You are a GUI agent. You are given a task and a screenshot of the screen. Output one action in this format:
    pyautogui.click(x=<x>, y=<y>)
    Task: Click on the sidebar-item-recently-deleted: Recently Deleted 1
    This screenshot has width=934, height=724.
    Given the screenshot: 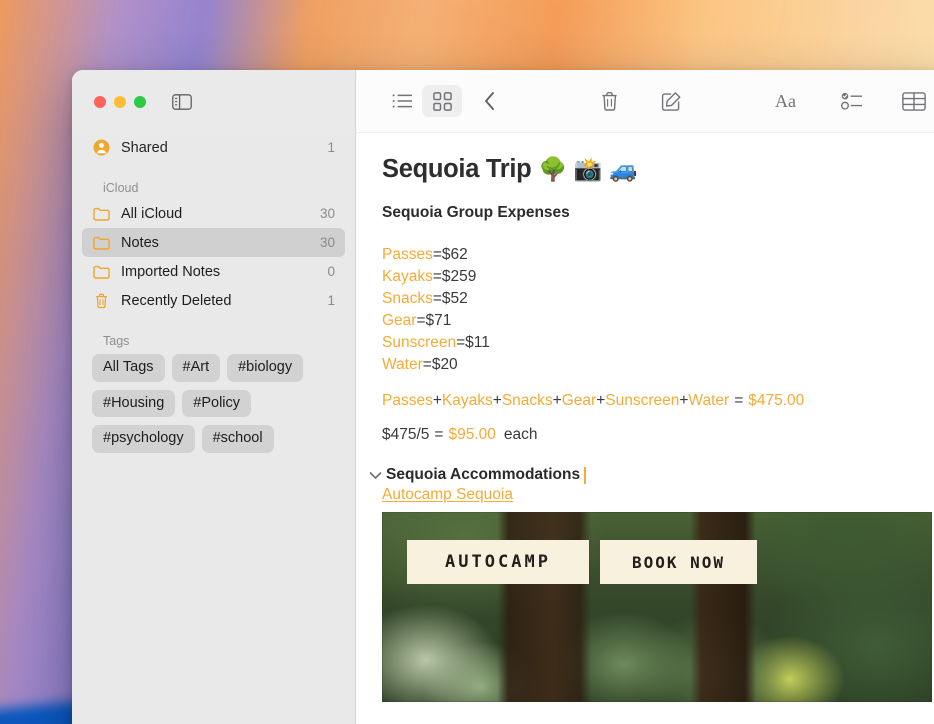 What is the action you would take?
    pyautogui.click(x=213, y=300)
    